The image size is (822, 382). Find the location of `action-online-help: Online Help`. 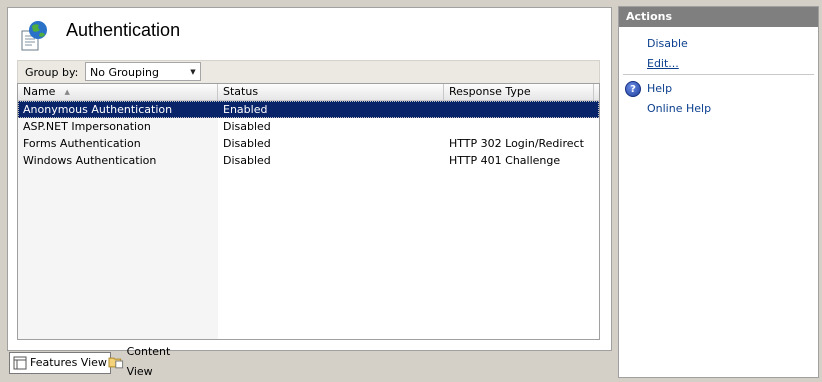

action-online-help: Online Help is located at coordinates (679, 108).